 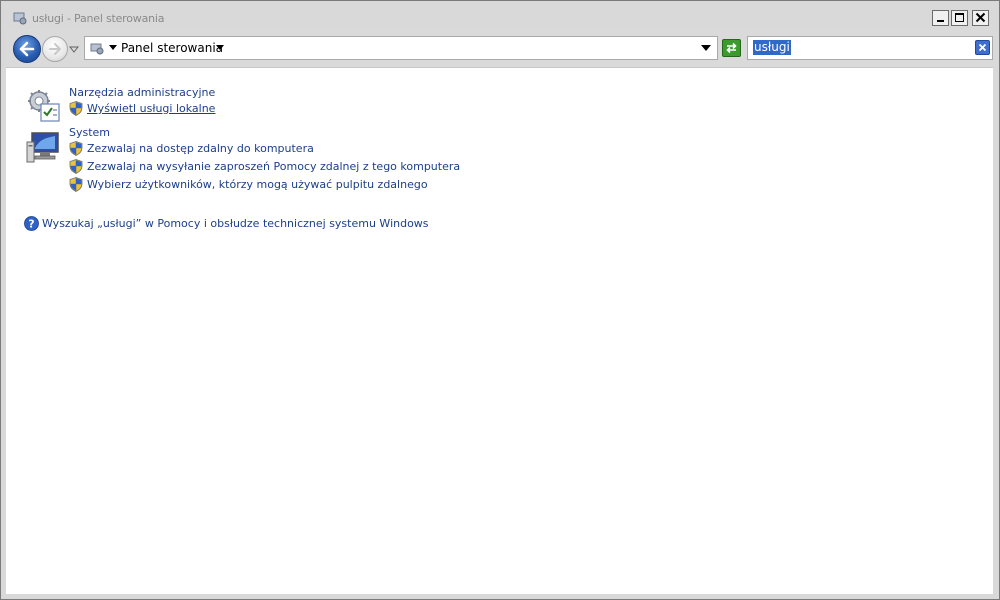 I want to click on back-button, so click(x=27, y=49).